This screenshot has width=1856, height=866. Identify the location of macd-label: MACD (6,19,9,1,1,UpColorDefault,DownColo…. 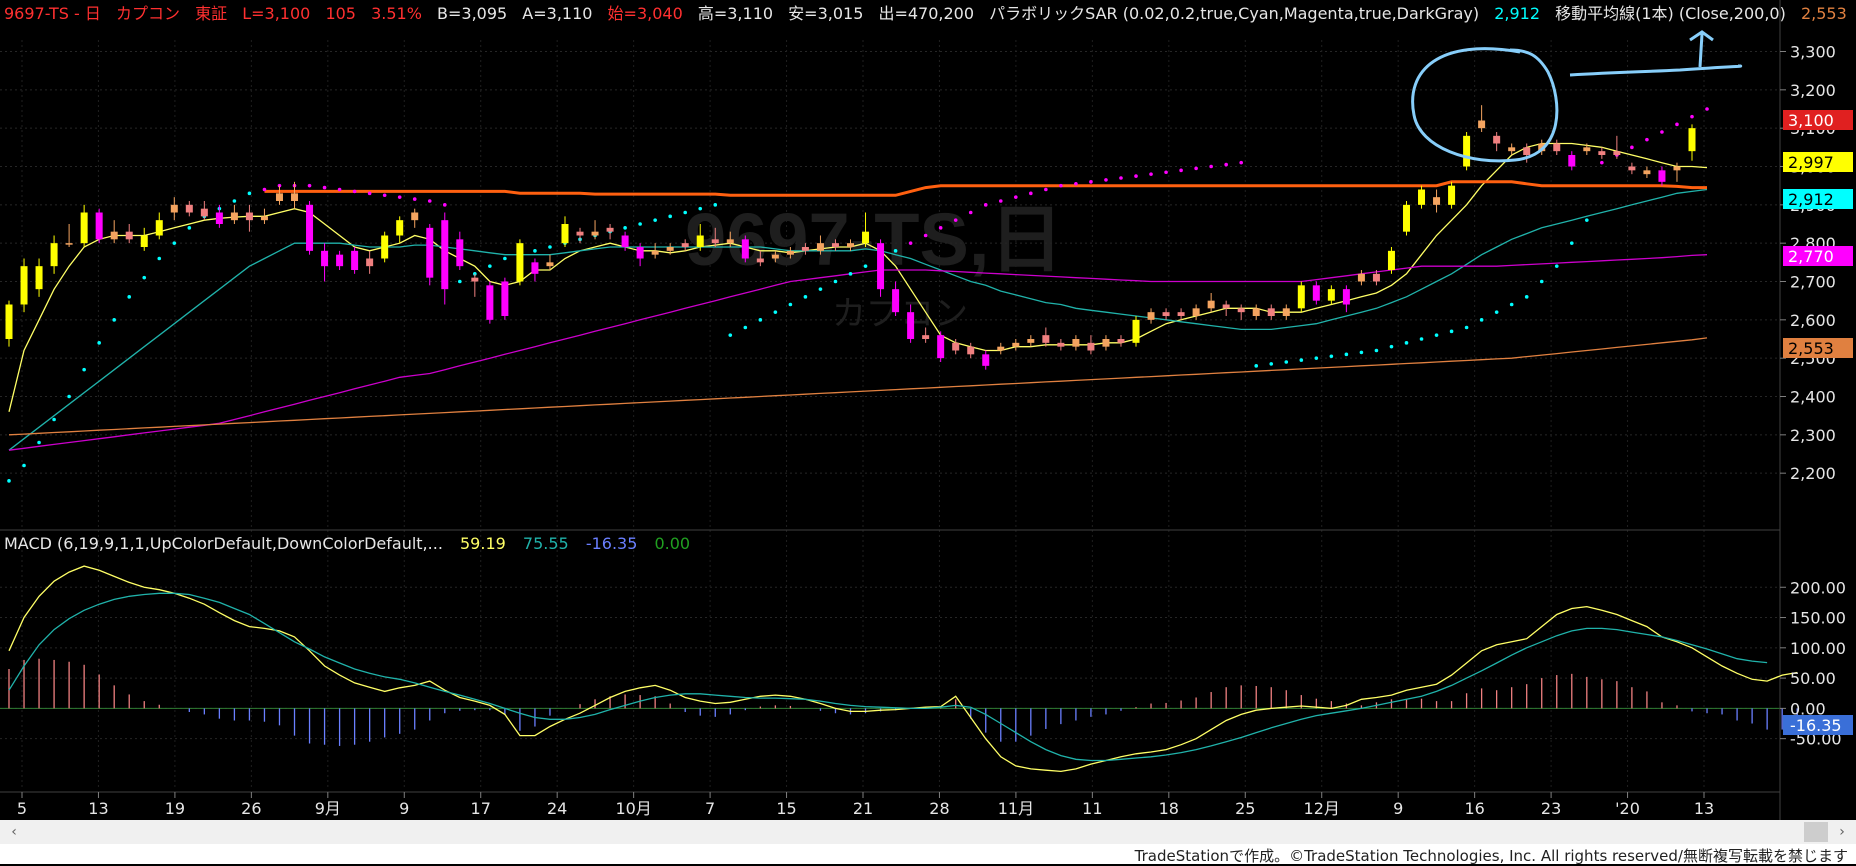
(223, 543).